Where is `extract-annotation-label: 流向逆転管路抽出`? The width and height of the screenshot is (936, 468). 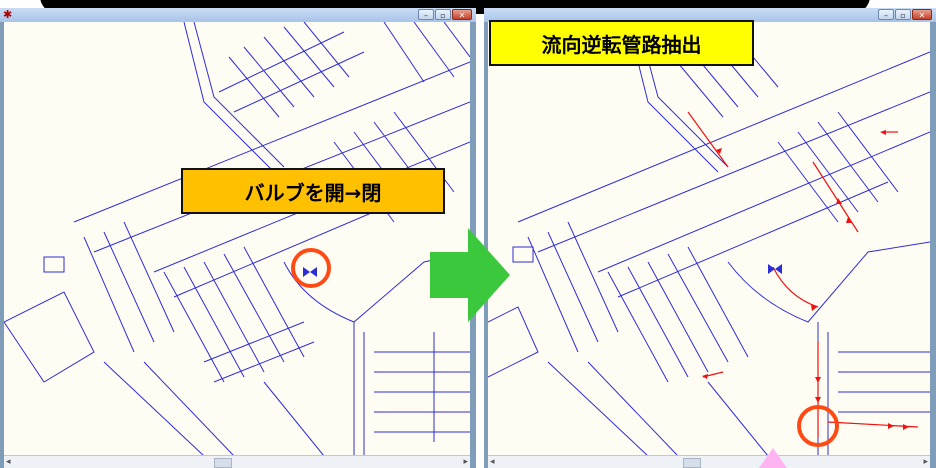 extract-annotation-label: 流向逆転管路抽出 is located at coordinates (621, 43).